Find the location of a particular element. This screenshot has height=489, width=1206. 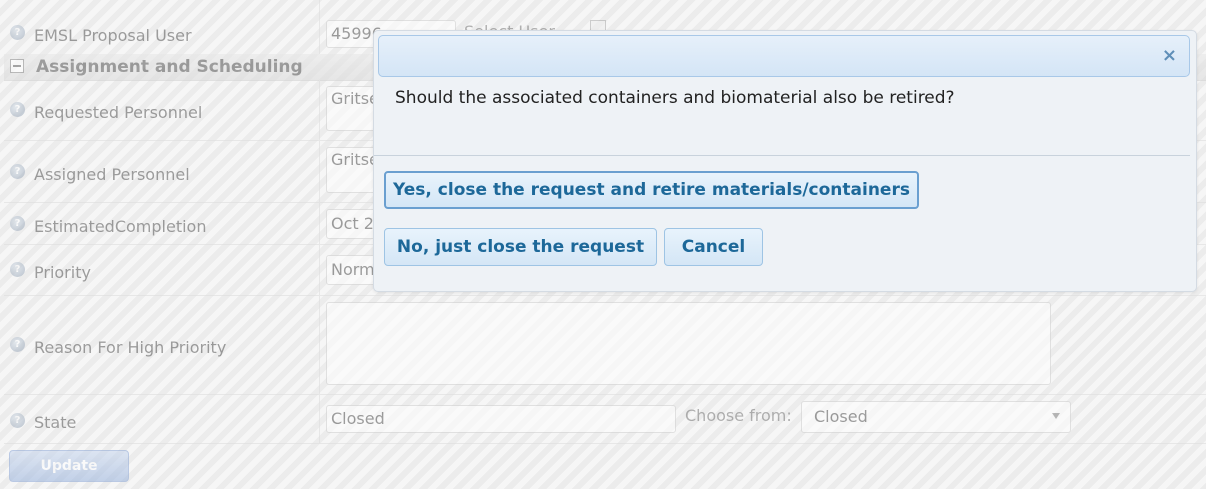

state-select: Closed is located at coordinates (936, 417).